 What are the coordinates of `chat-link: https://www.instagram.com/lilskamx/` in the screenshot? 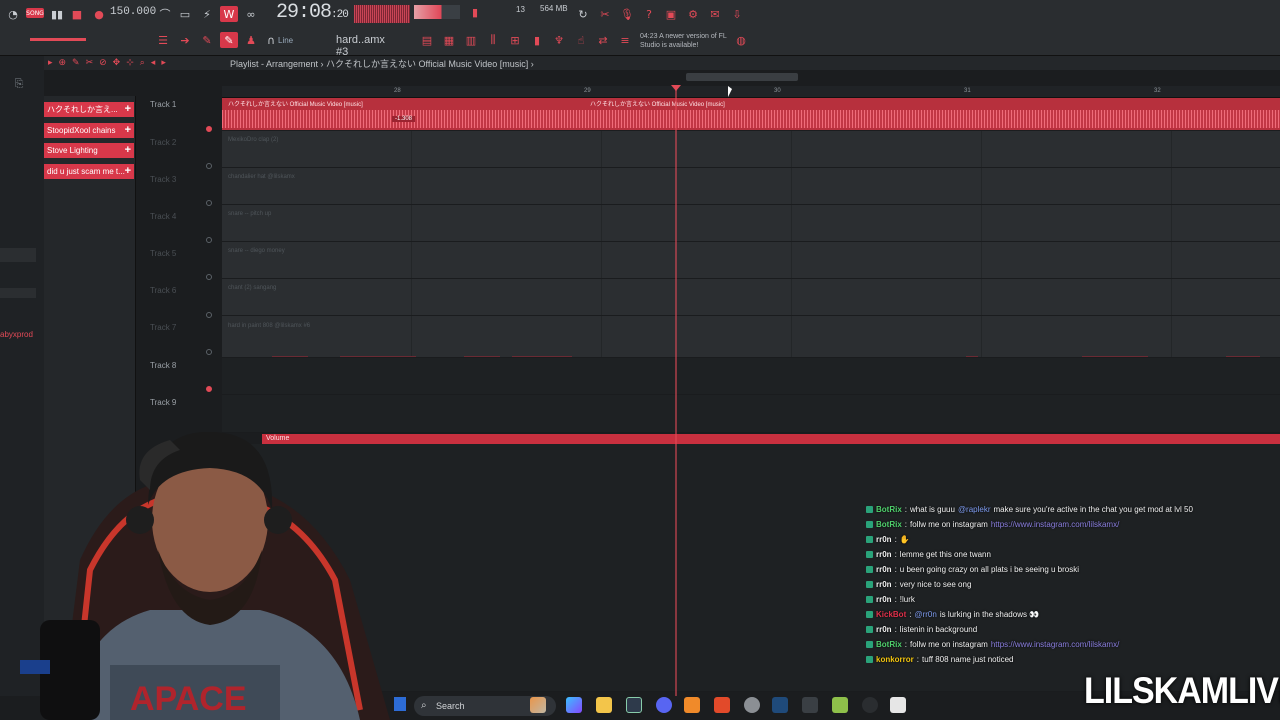 It's located at (1055, 644).